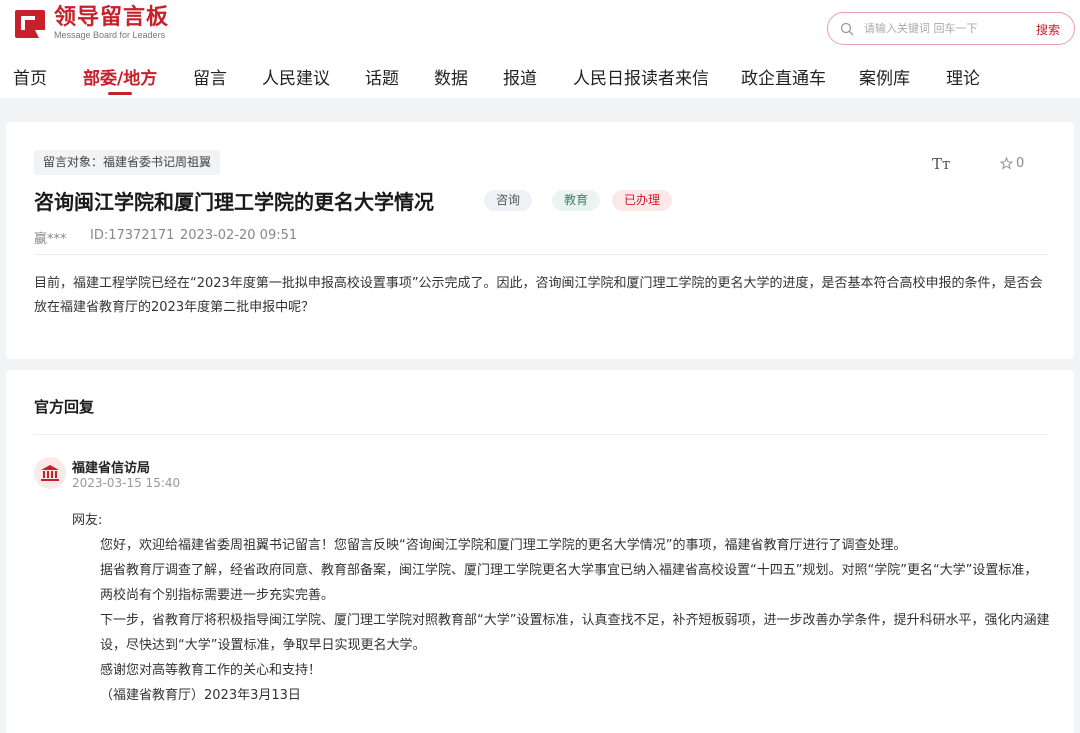 The height and width of the screenshot is (733, 1080). I want to click on reply-greeting: 网友:, so click(87, 520).